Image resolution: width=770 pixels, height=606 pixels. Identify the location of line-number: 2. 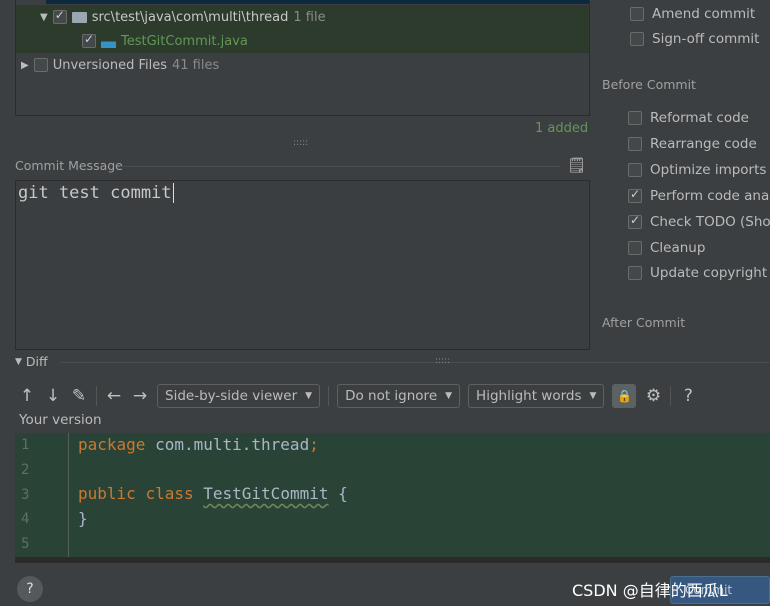
(25, 470).